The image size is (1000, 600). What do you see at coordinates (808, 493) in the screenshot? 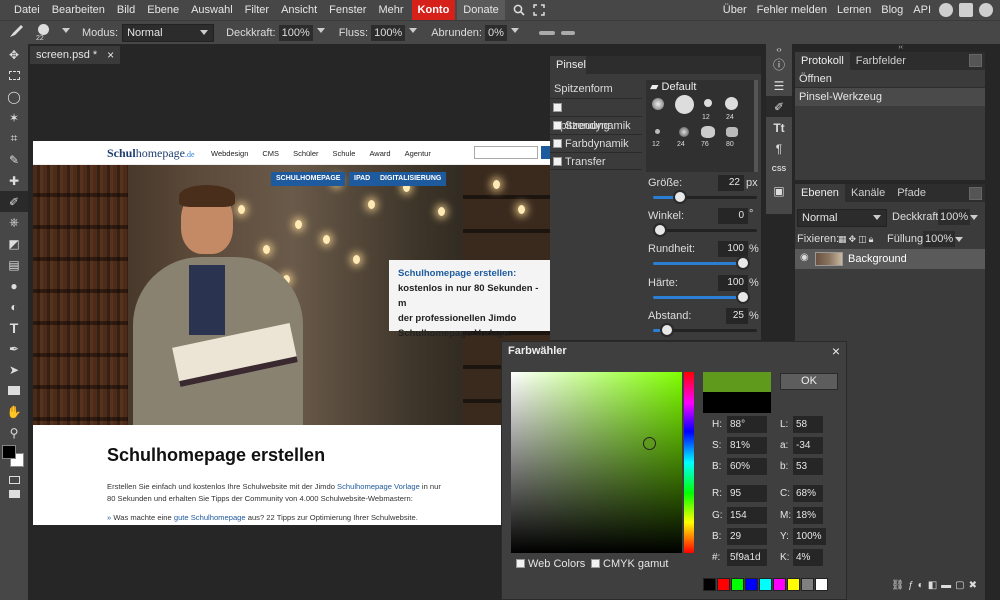
I see `c-field: 68%` at bounding box center [808, 493].